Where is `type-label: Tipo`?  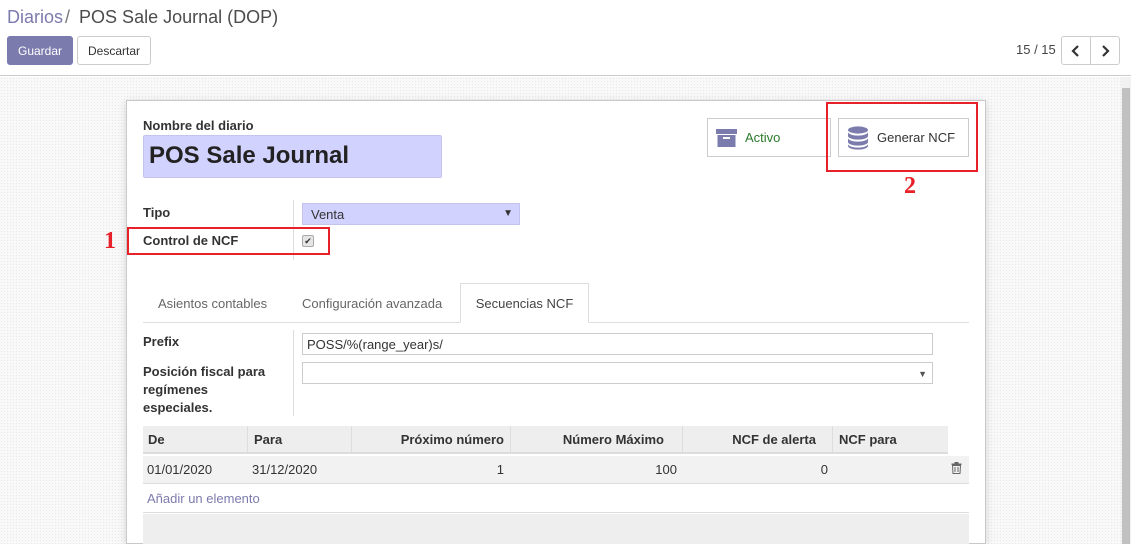
type-label: Tipo is located at coordinates (157, 212).